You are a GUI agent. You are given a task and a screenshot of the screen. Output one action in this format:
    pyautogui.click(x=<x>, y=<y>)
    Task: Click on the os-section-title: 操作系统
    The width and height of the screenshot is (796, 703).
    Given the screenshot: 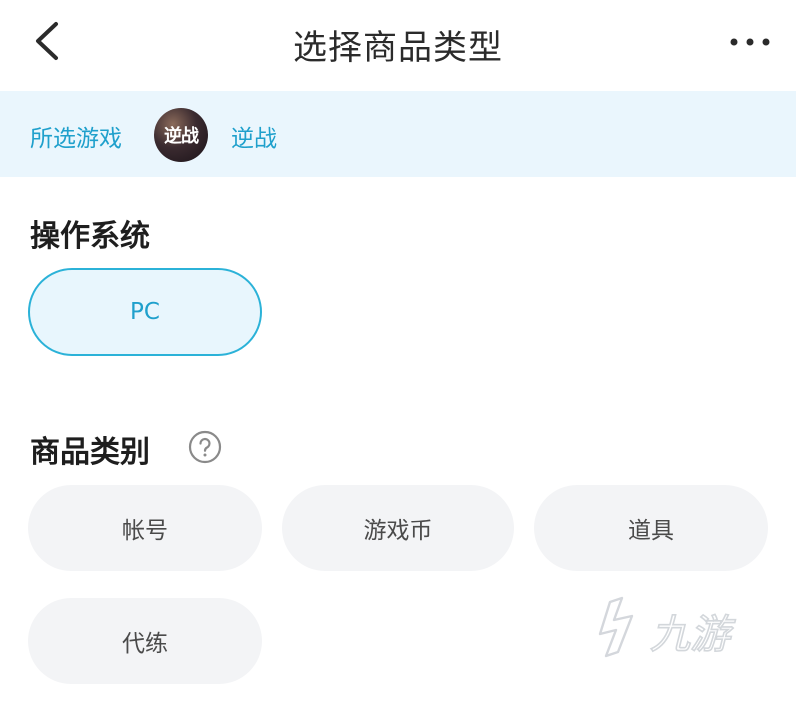 What is the action you would take?
    pyautogui.click(x=90, y=236)
    